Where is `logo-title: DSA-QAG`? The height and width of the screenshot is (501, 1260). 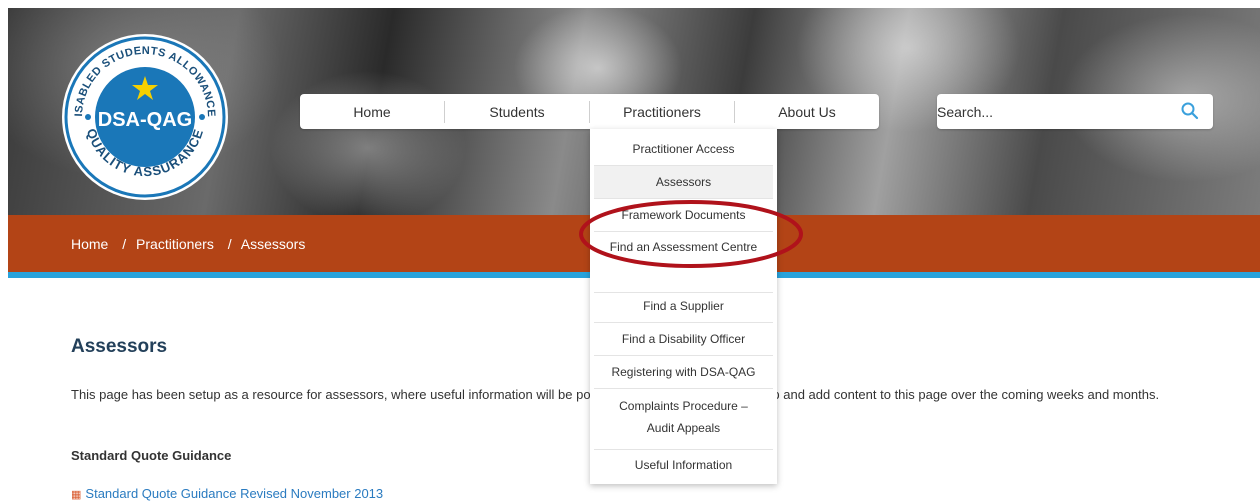 logo-title: DSA-QAG is located at coordinates (145, 120).